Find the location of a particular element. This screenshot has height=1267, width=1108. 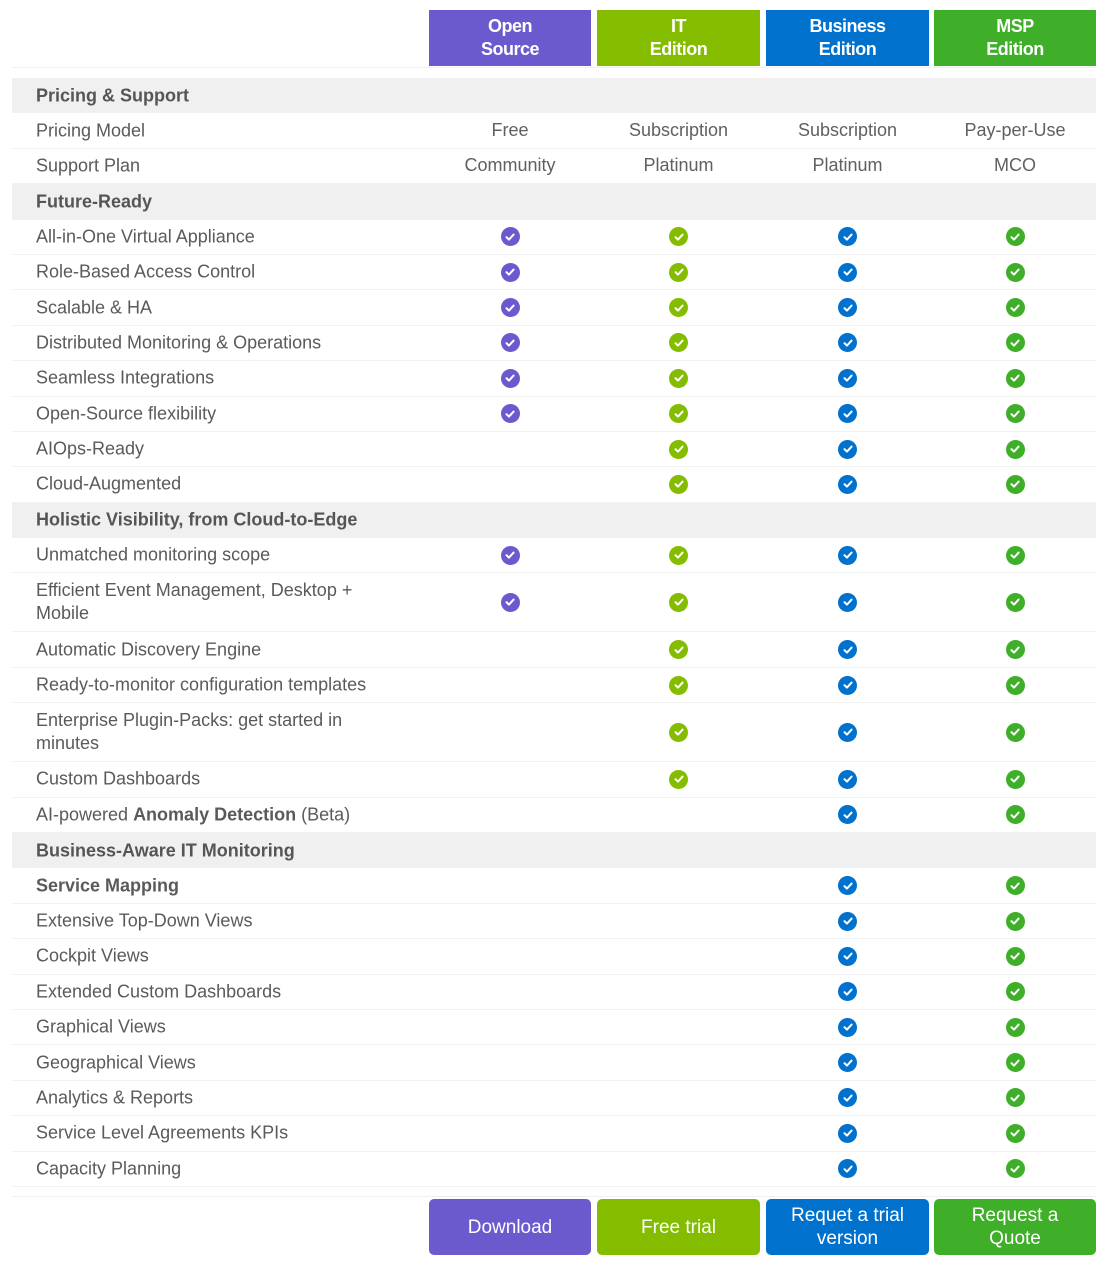

section-title-emphasis: Cloud-to-Edge is located at coordinates (295, 519).